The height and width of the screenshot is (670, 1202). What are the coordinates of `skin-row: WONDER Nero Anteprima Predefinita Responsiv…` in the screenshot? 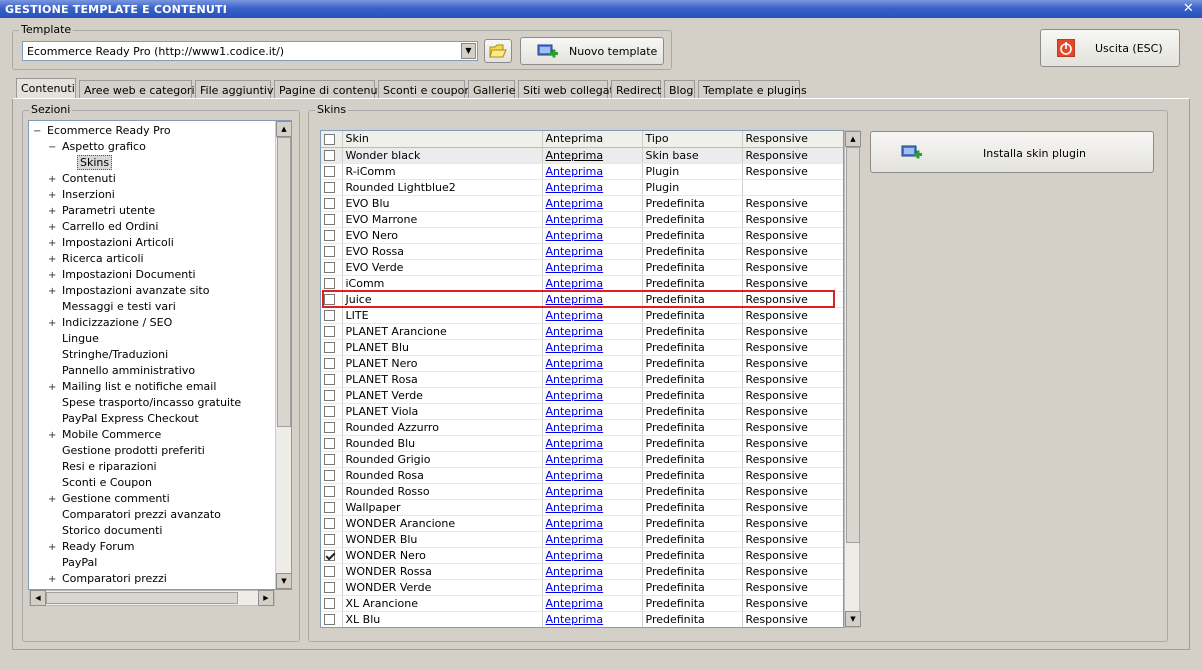 It's located at (582, 555).